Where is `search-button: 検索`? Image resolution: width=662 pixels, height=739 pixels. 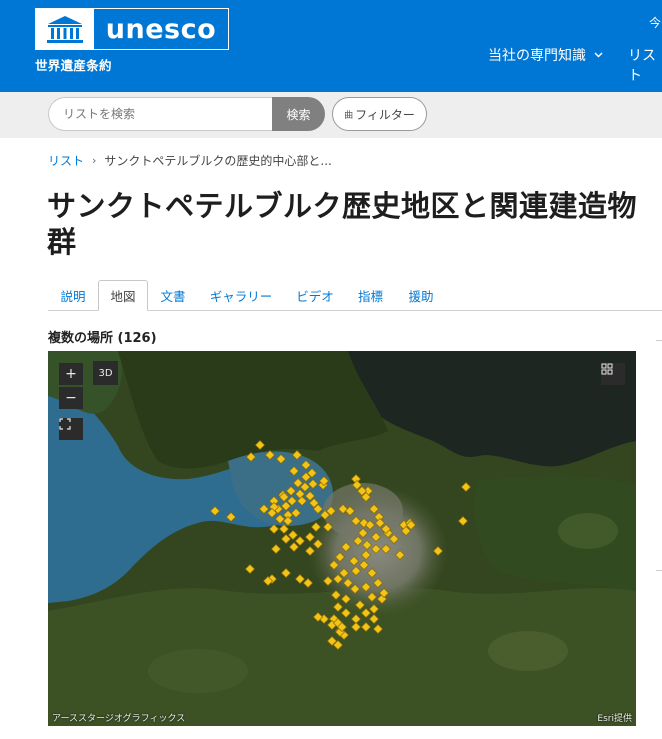
search-button: 検索 is located at coordinates (298, 114).